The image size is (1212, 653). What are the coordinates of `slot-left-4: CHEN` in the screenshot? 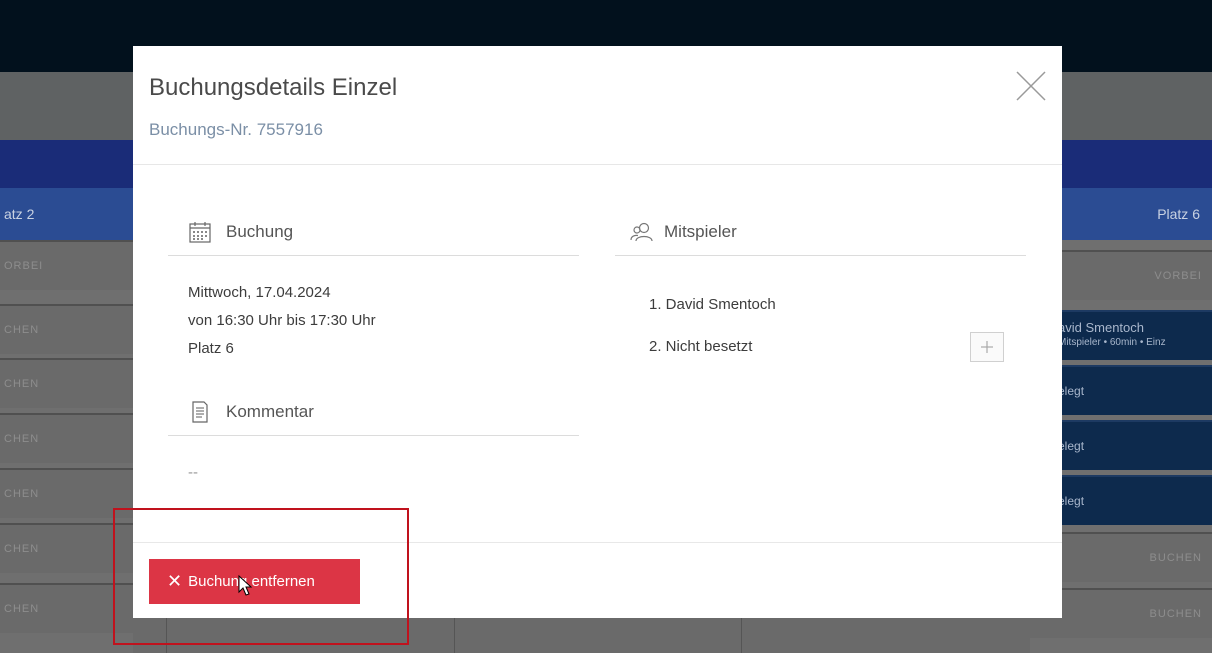 It's located at (66, 438).